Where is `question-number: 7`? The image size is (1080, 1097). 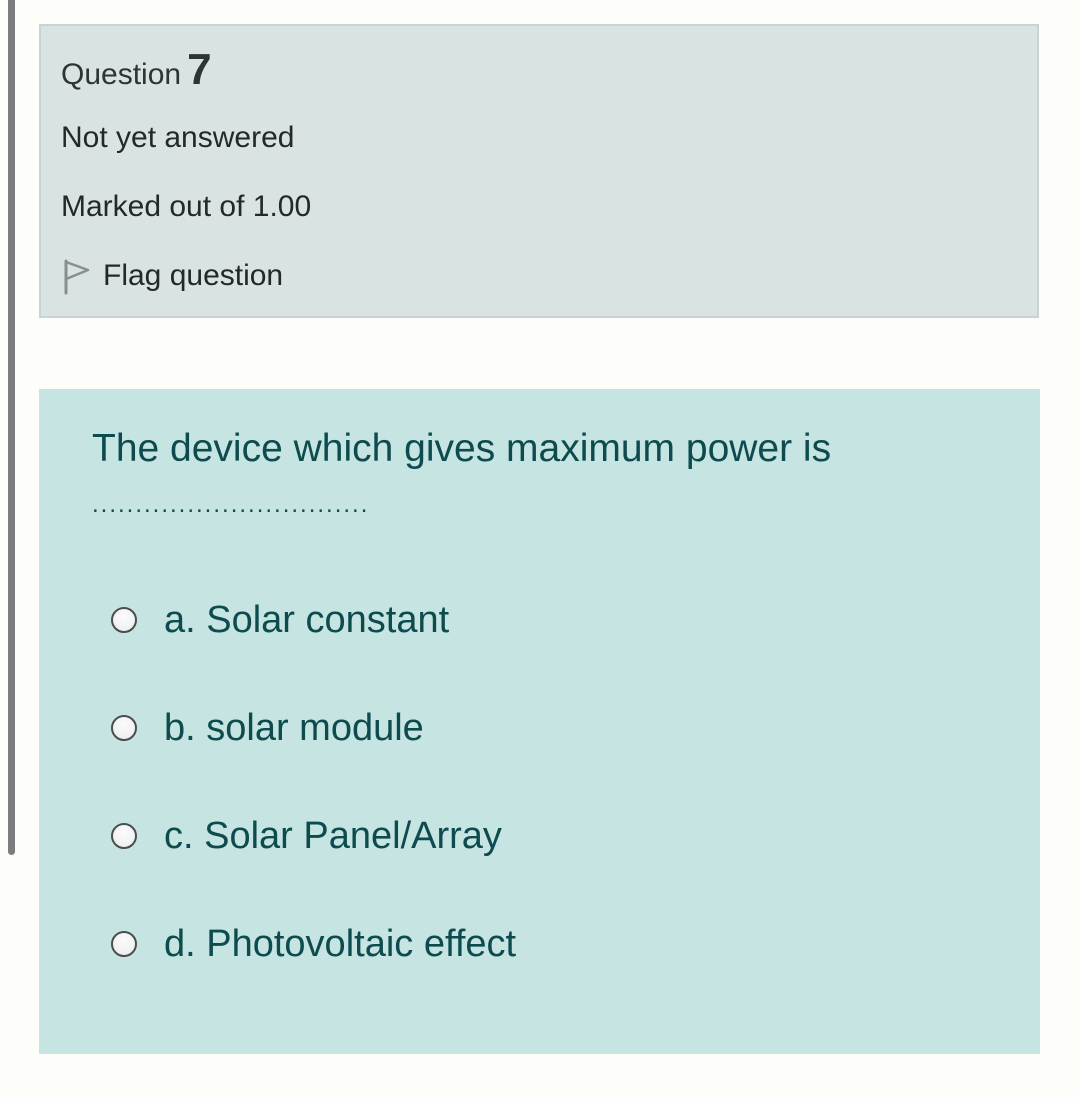
question-number: 7 is located at coordinates (199, 69).